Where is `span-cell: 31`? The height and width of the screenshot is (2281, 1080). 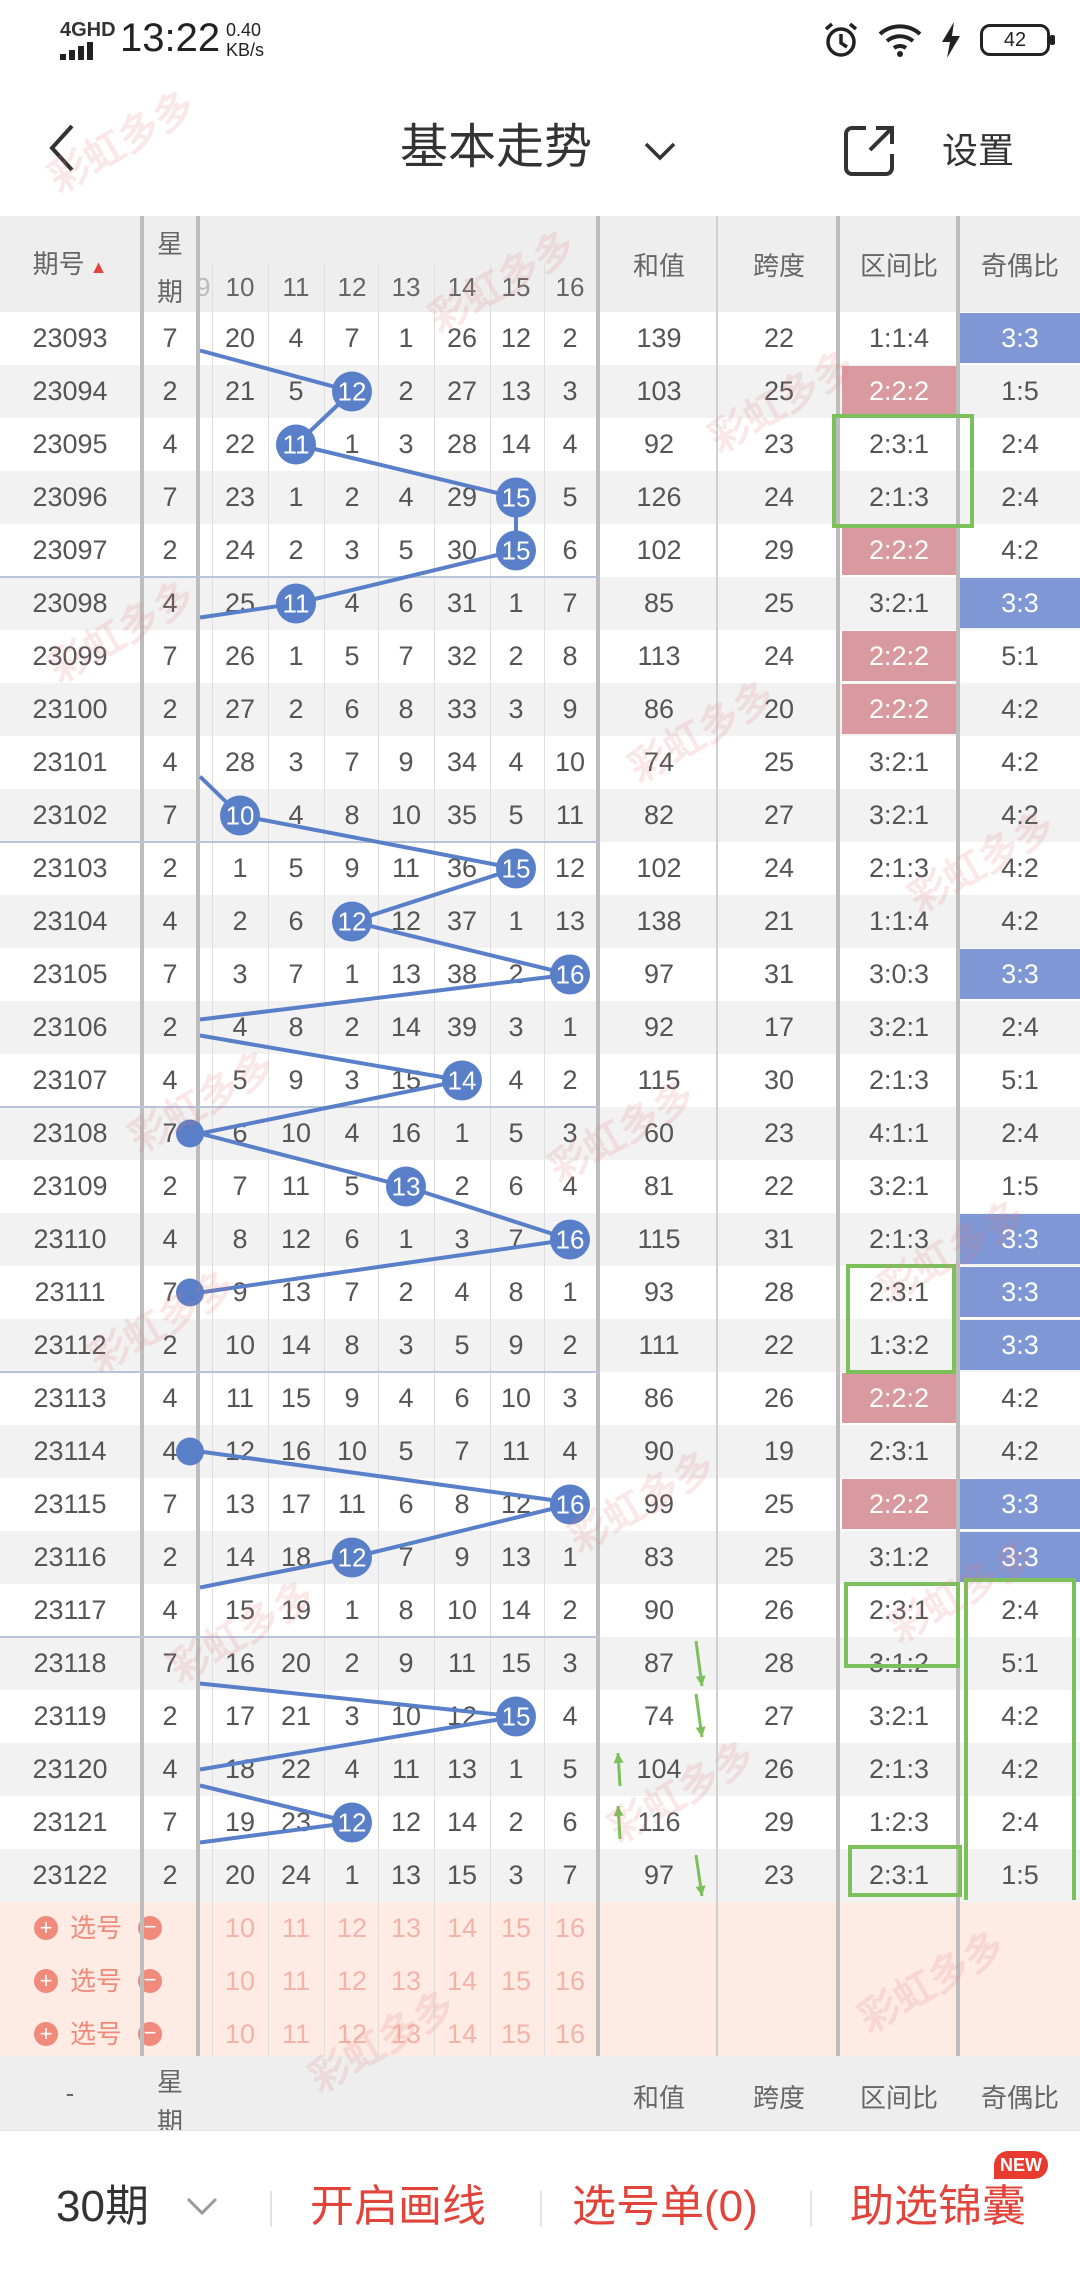 span-cell: 31 is located at coordinates (779, 1239).